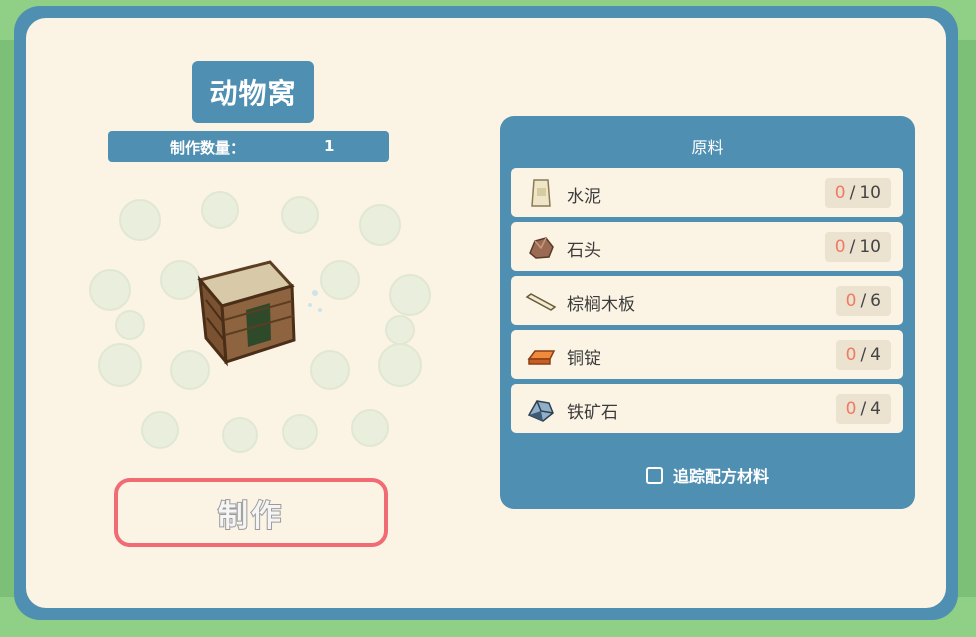 This screenshot has height=637, width=976. I want to click on preview-background-pattern, so click(260, 322).